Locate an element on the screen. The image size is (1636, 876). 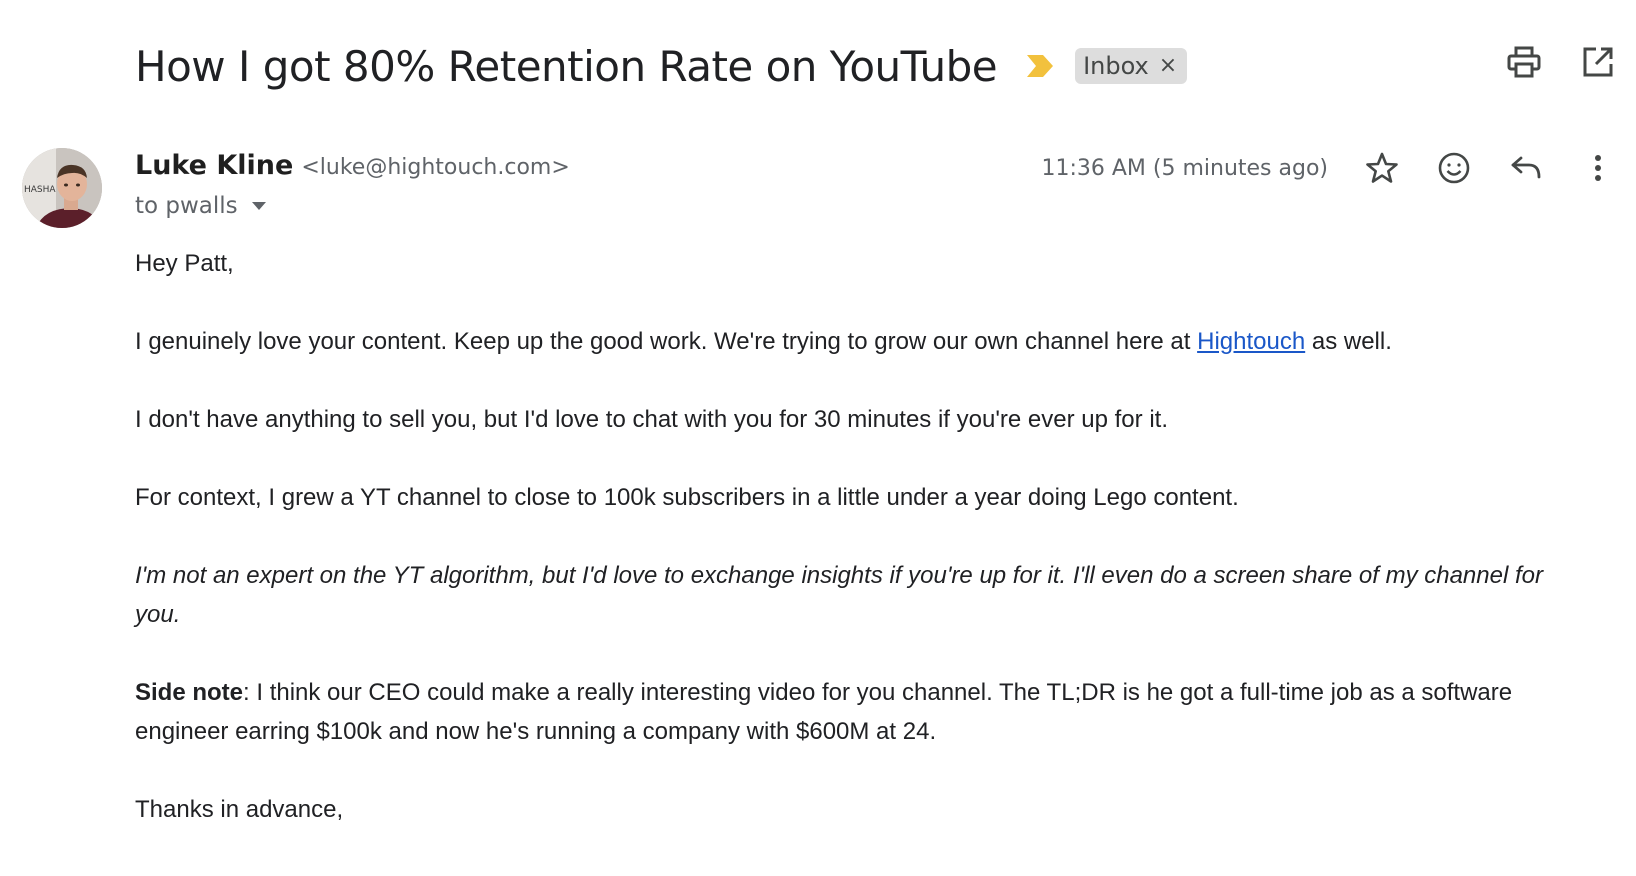
remove-label-icon: × is located at coordinates (1168, 66).